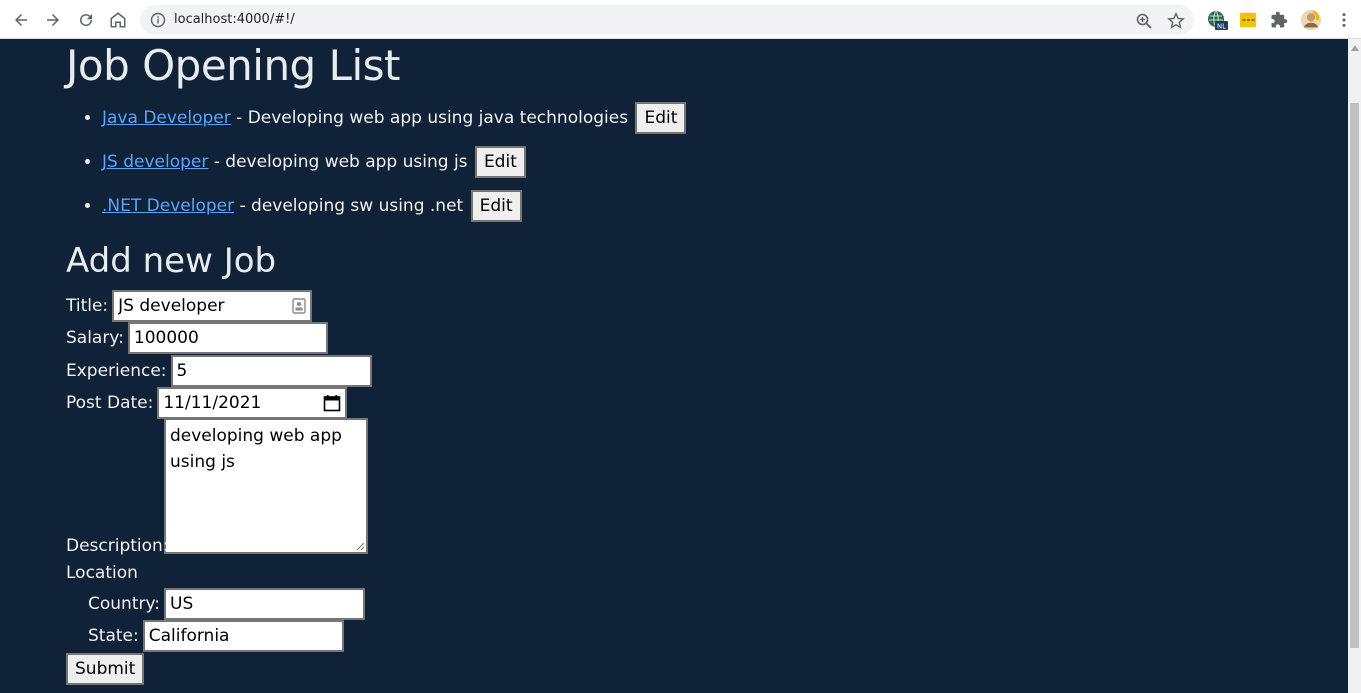 Image resolution: width=1361 pixels, height=693 pixels. Describe the element at coordinates (1144, 21) in the screenshot. I see `zoom-icon` at that location.